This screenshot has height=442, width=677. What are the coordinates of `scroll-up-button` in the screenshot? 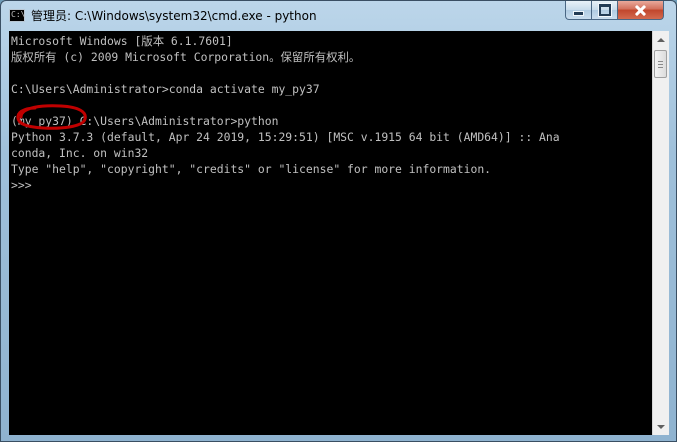 It's located at (661, 39).